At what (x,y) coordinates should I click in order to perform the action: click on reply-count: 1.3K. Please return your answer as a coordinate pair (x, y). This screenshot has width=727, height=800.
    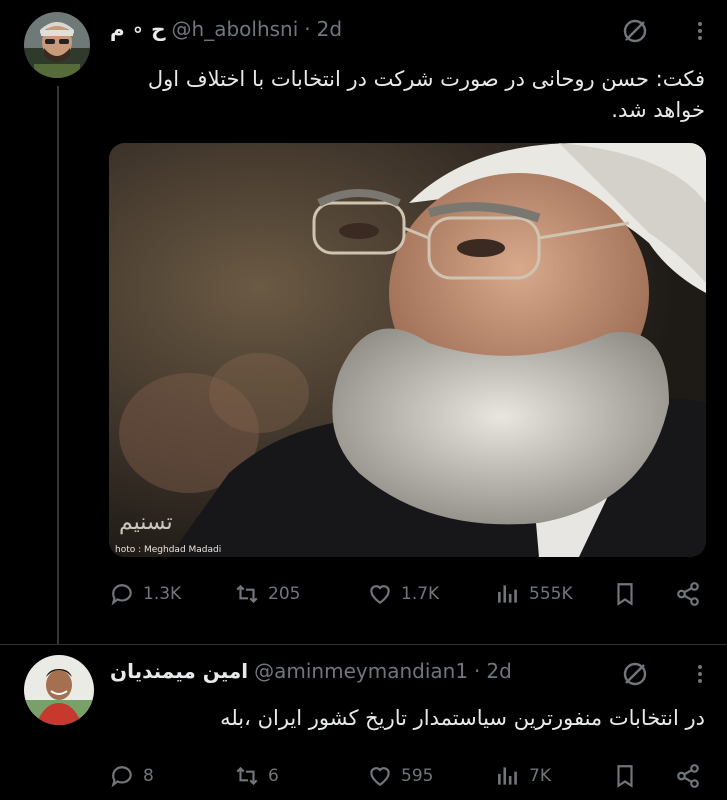
    Looking at the image, I should click on (162, 594).